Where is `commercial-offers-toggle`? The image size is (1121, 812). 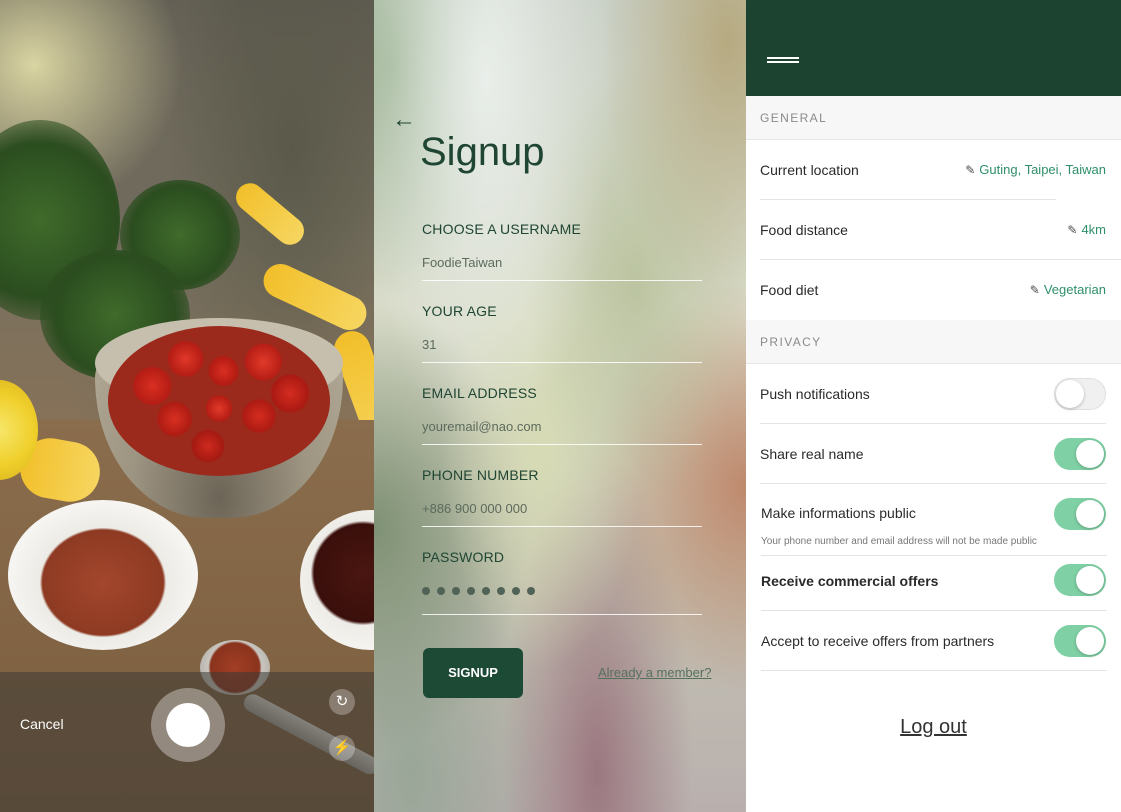
commercial-offers-toggle is located at coordinates (1080, 580).